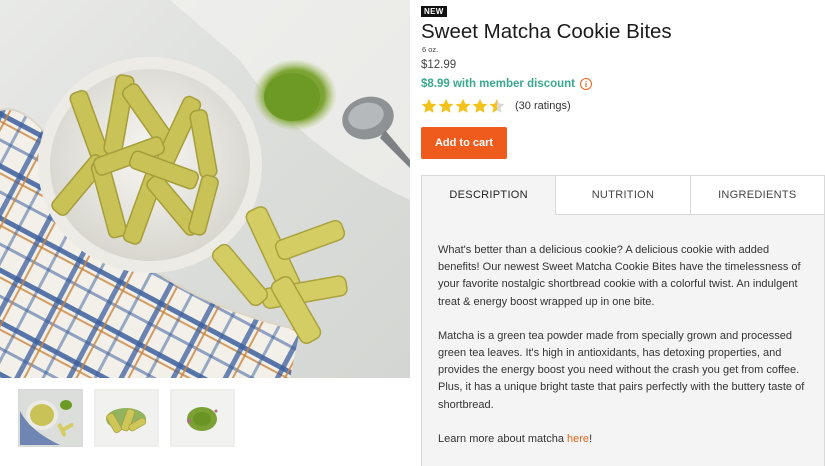 The height and width of the screenshot is (466, 825). I want to click on add-to-cart-button: Add to cart, so click(464, 143).